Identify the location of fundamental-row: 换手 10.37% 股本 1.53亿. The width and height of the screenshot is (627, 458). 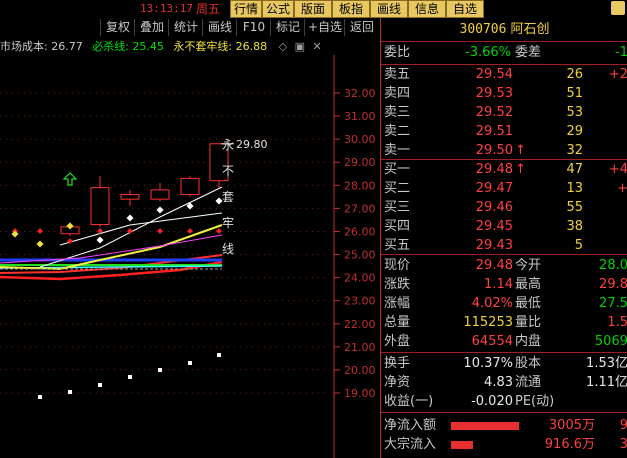
(504, 364).